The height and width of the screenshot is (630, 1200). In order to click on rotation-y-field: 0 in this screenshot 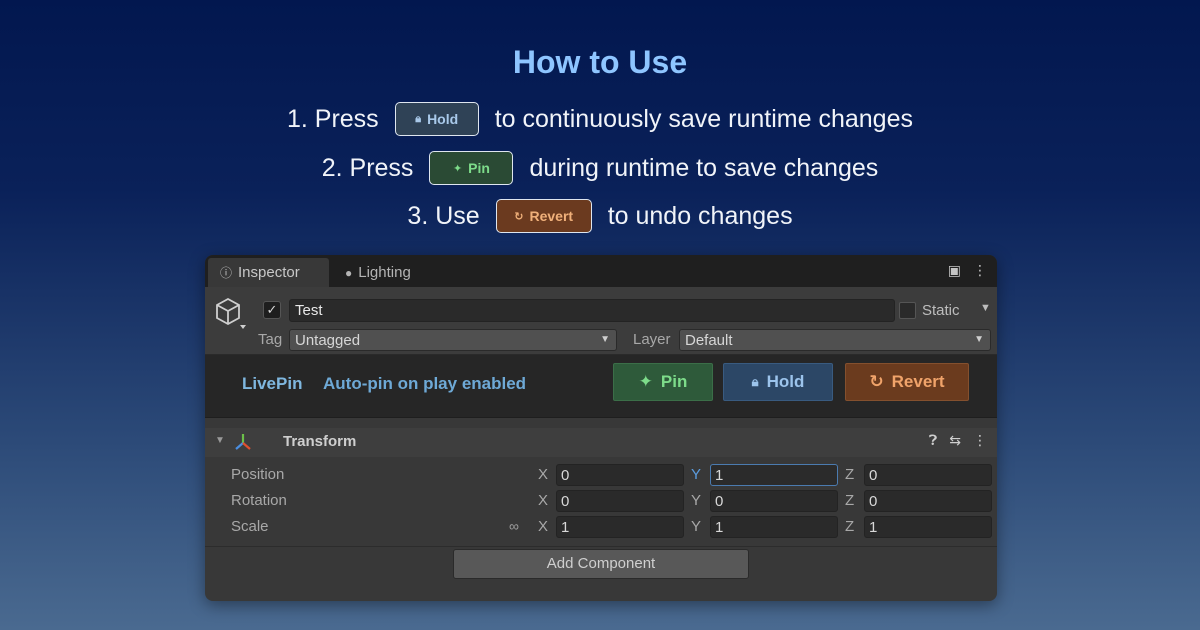, I will do `click(774, 501)`.